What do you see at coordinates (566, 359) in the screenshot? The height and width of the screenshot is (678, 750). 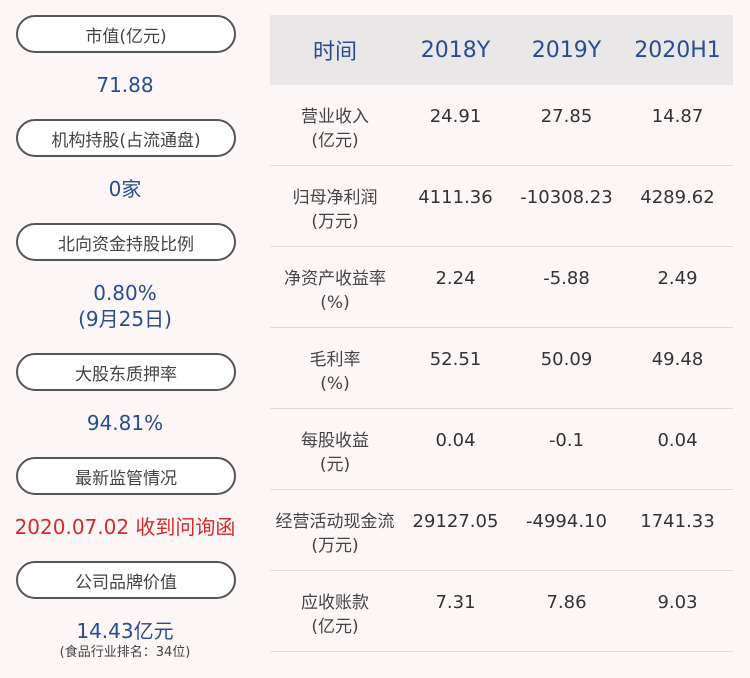 I see `table-cell: 50.09` at bounding box center [566, 359].